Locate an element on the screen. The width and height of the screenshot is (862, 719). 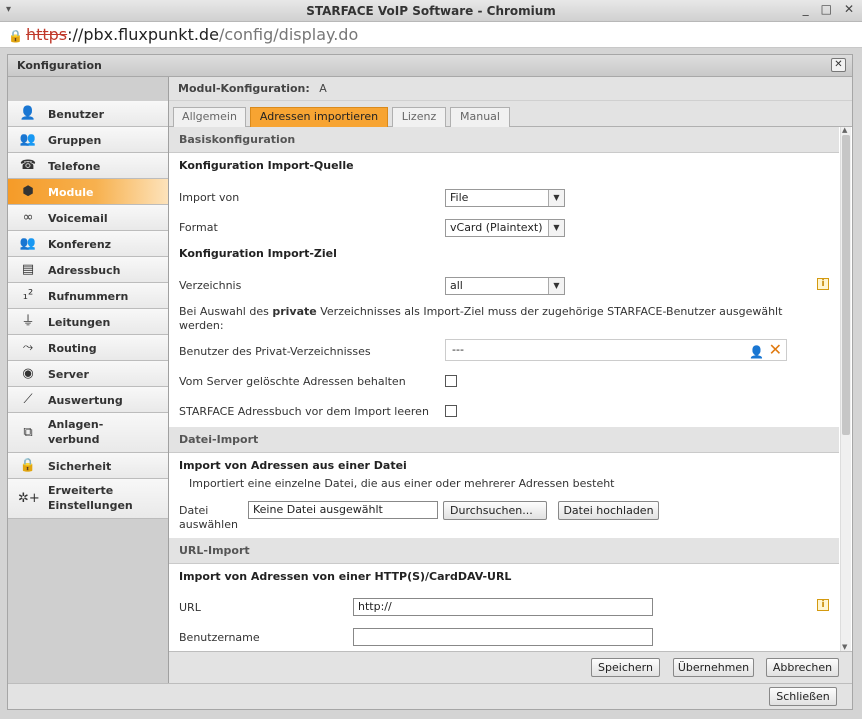
sidebar-item-voicemail: ∞ Voicemail is located at coordinates (88, 218).